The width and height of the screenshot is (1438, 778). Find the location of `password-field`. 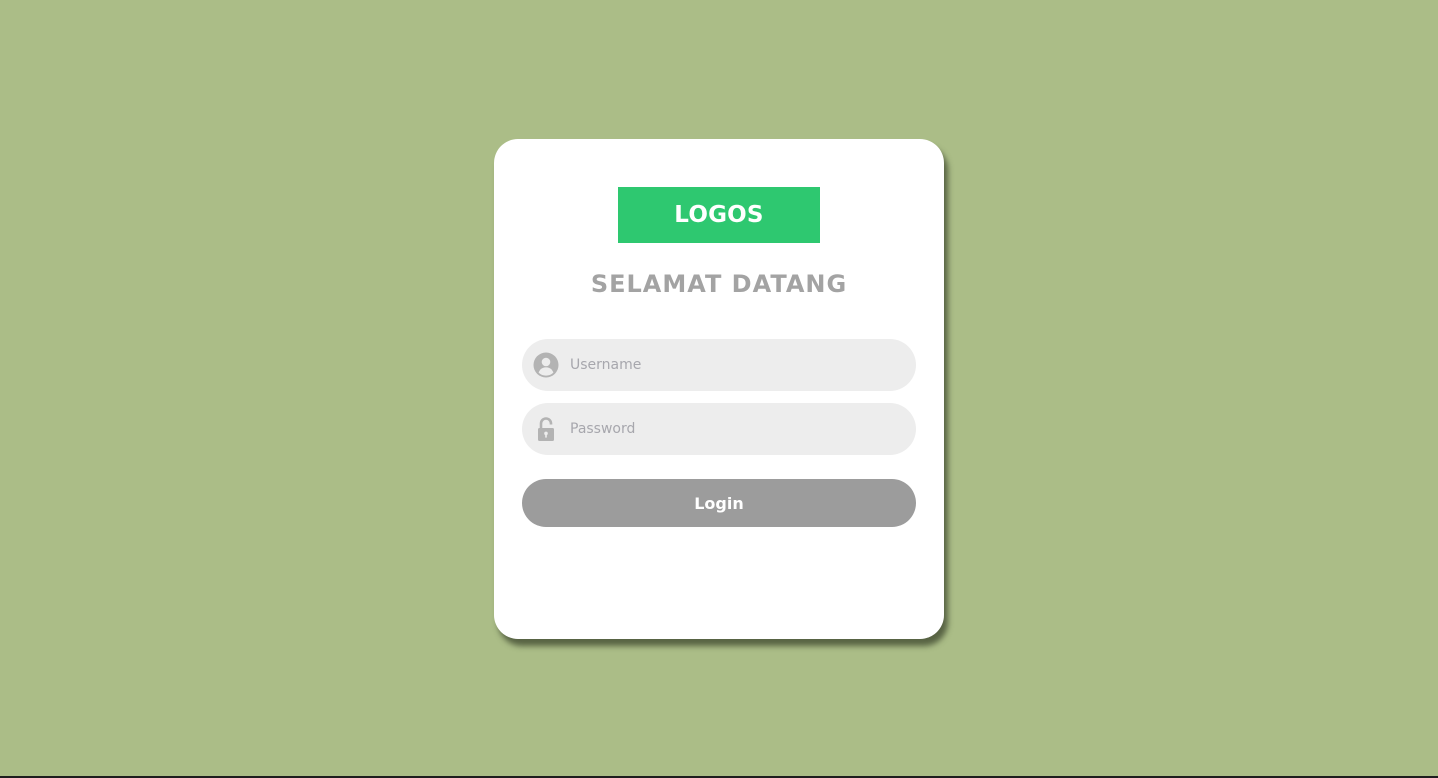

password-field is located at coordinates (719, 429).